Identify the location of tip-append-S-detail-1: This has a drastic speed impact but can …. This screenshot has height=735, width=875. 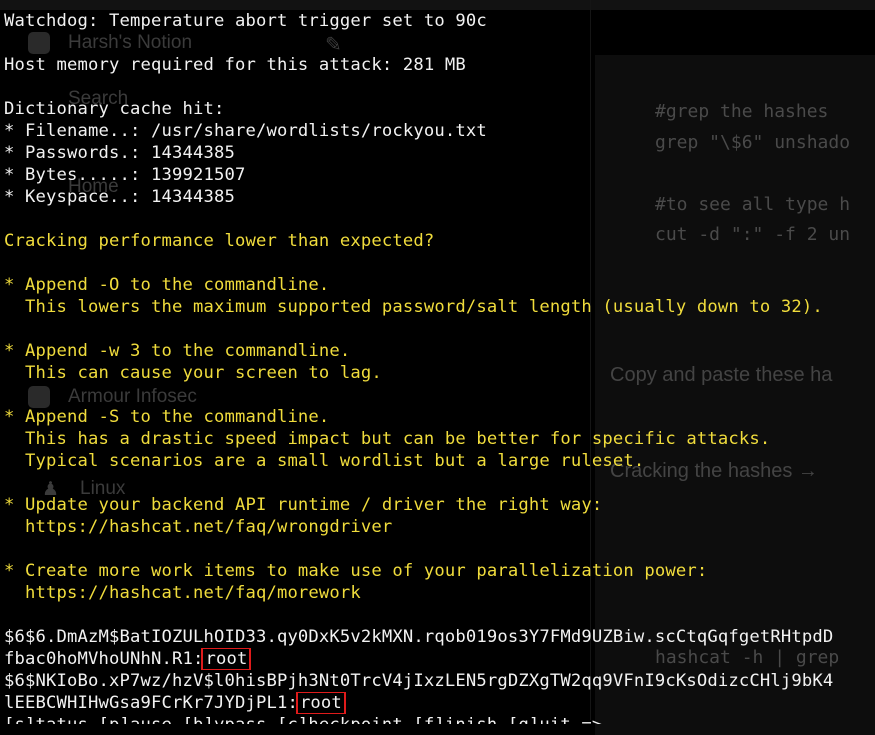
(387, 439).